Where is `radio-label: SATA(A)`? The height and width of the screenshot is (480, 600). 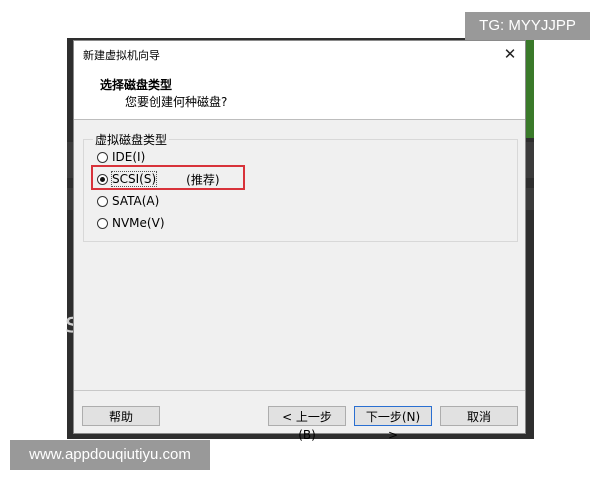 radio-label: SATA(A) is located at coordinates (136, 201).